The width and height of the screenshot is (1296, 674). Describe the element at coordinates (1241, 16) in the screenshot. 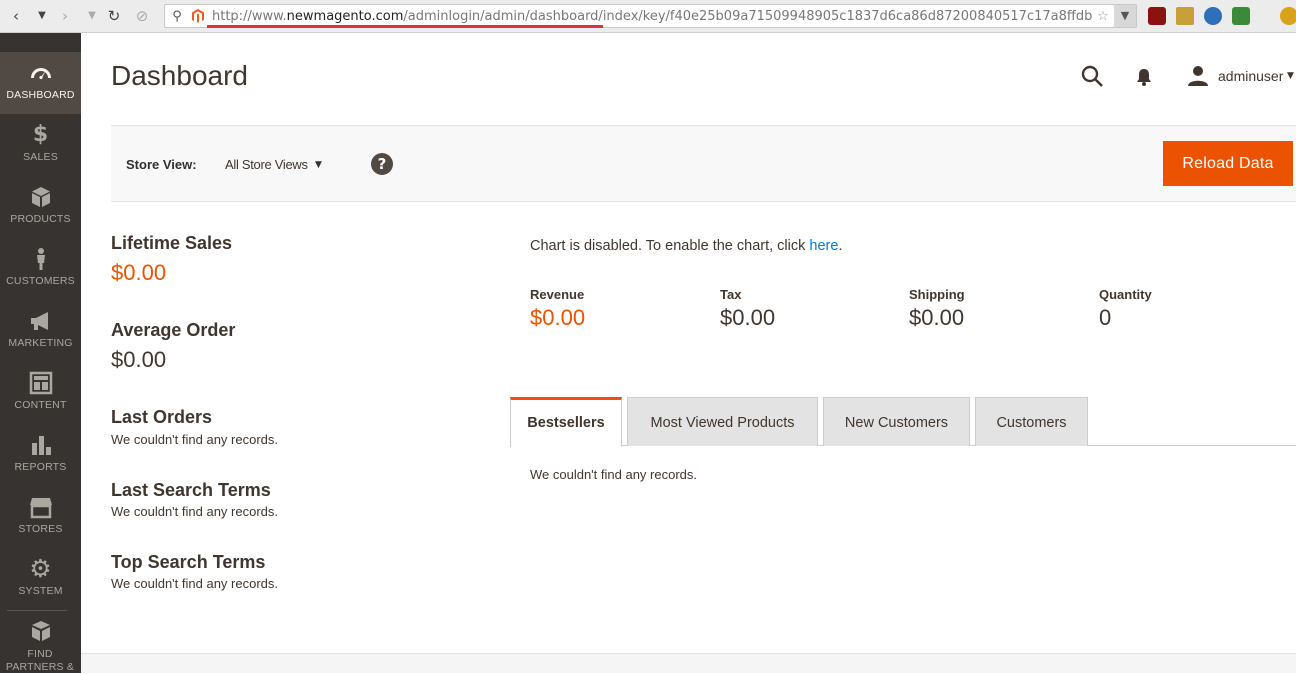

I see `grid-extension-icon` at that location.